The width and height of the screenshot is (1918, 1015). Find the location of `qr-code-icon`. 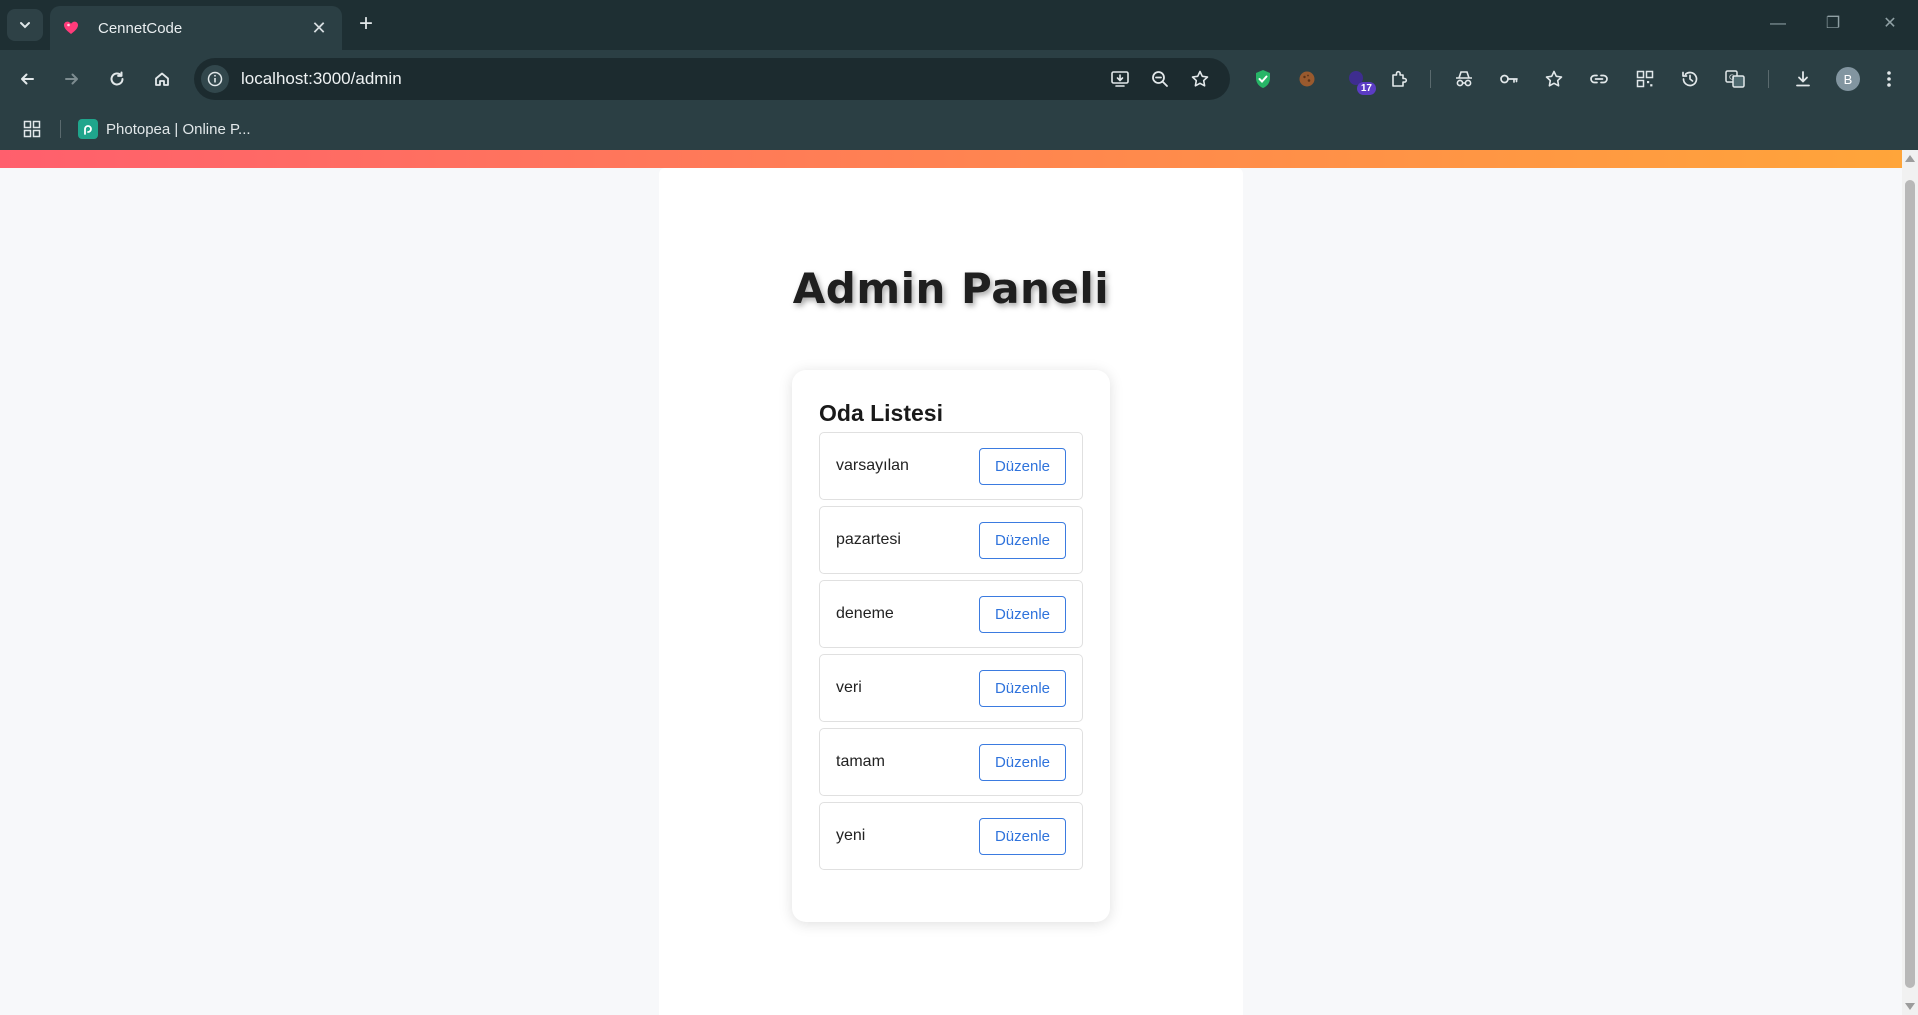

qr-code-icon is located at coordinates (1645, 79).